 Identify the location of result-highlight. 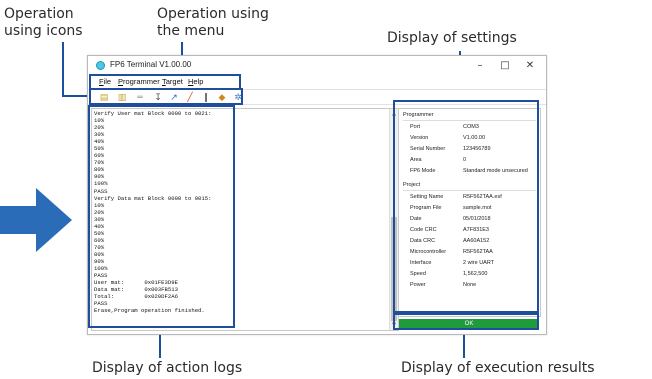
(466, 321).